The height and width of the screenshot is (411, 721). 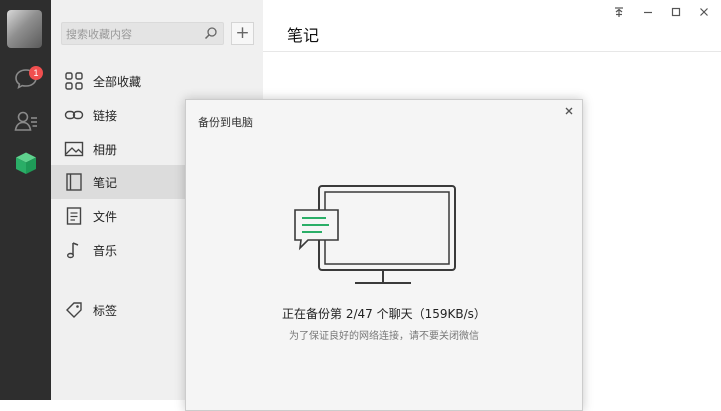 I want to click on close-icon, so click(x=704, y=12).